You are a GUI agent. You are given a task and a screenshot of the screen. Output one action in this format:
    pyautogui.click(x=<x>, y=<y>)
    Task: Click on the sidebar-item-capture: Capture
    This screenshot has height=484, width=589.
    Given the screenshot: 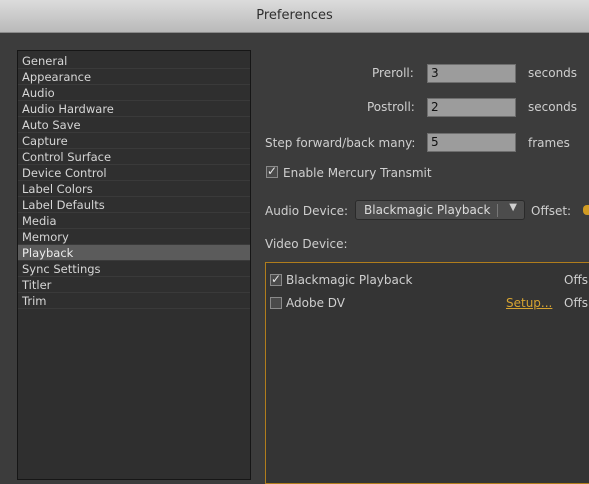 What is the action you would take?
    pyautogui.click(x=134, y=141)
    